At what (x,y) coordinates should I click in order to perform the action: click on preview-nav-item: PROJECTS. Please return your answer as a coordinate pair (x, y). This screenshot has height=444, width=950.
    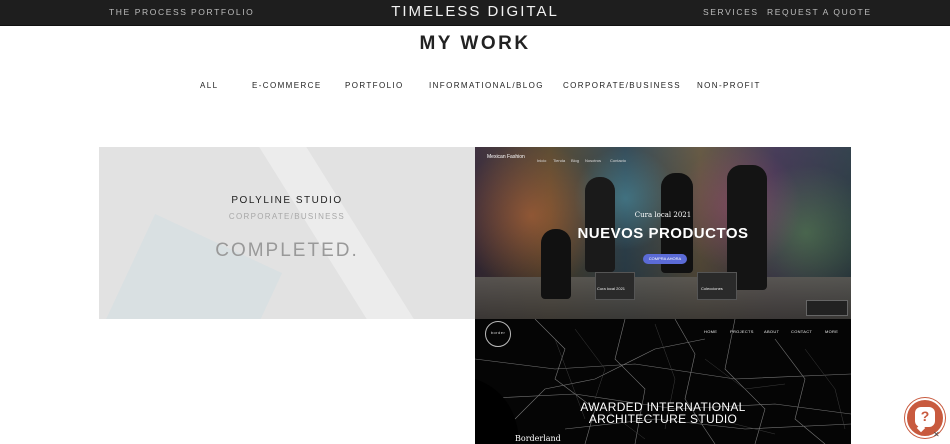
    Looking at the image, I should click on (742, 331).